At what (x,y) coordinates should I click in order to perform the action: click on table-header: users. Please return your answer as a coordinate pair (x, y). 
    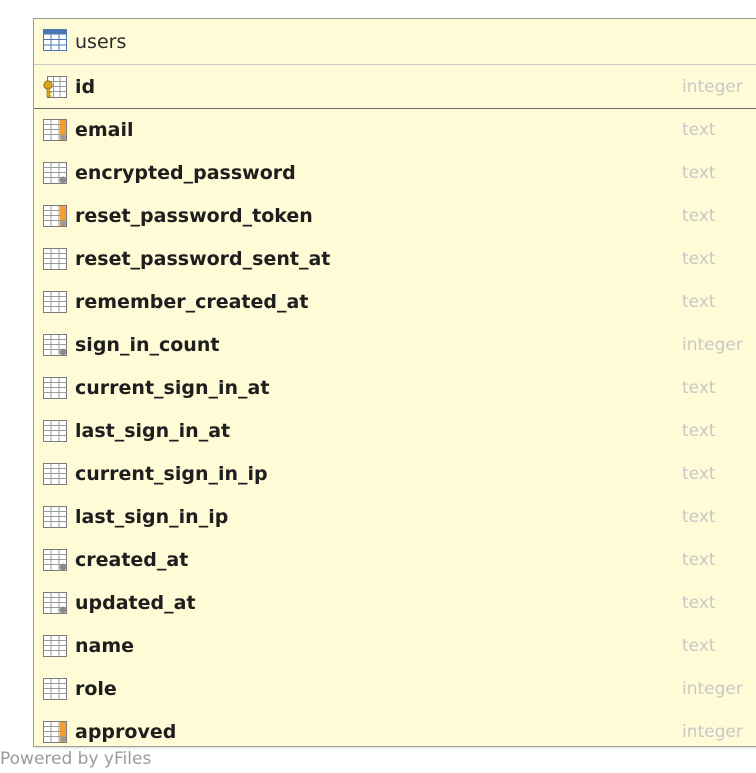
    Looking at the image, I should click on (395, 41).